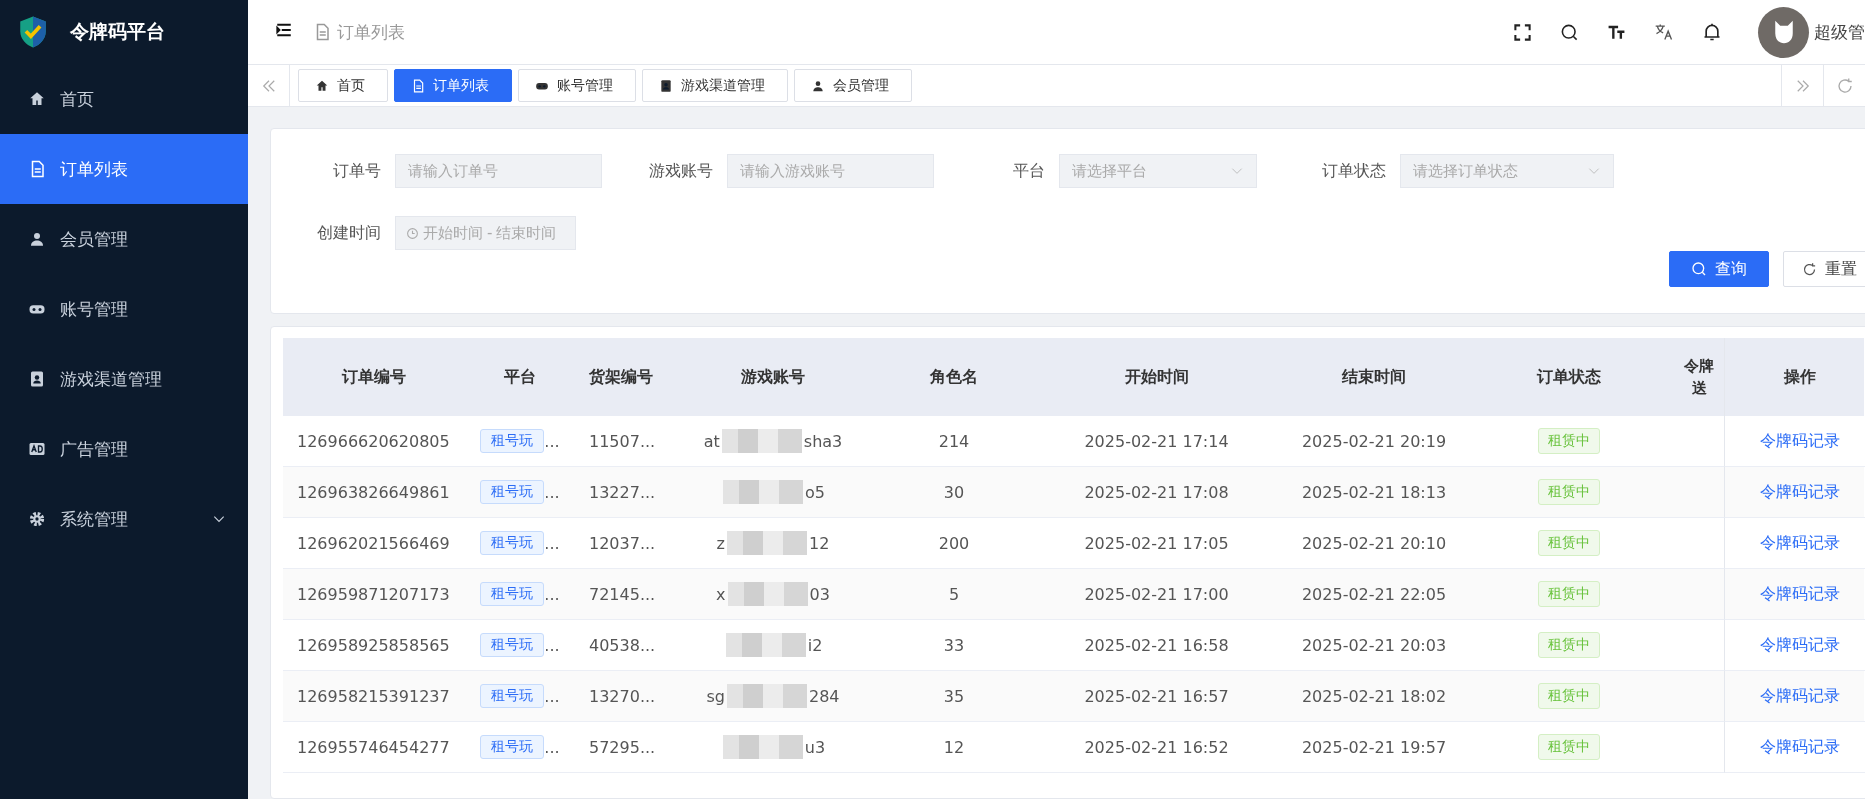 The image size is (1865, 799). Describe the element at coordinates (373, 747) in the screenshot. I see `table-cell: 126955746454277` at that location.